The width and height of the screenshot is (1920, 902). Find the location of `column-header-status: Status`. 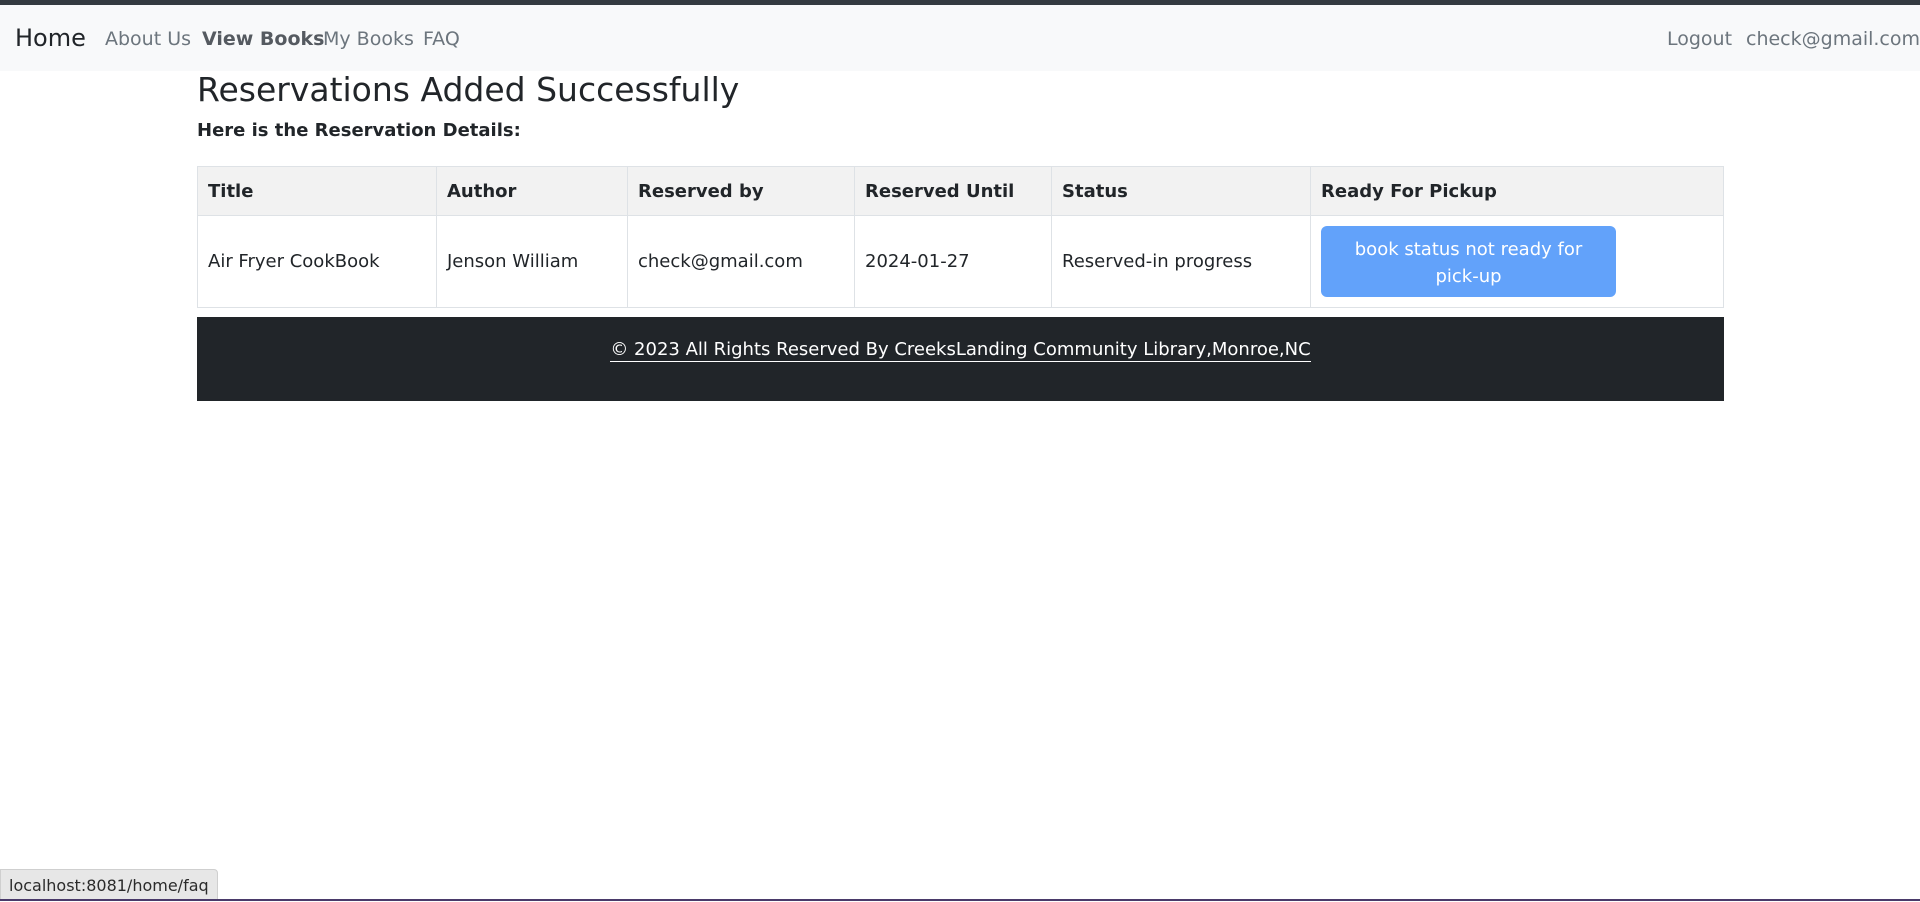

column-header-status: Status is located at coordinates (1181, 191).